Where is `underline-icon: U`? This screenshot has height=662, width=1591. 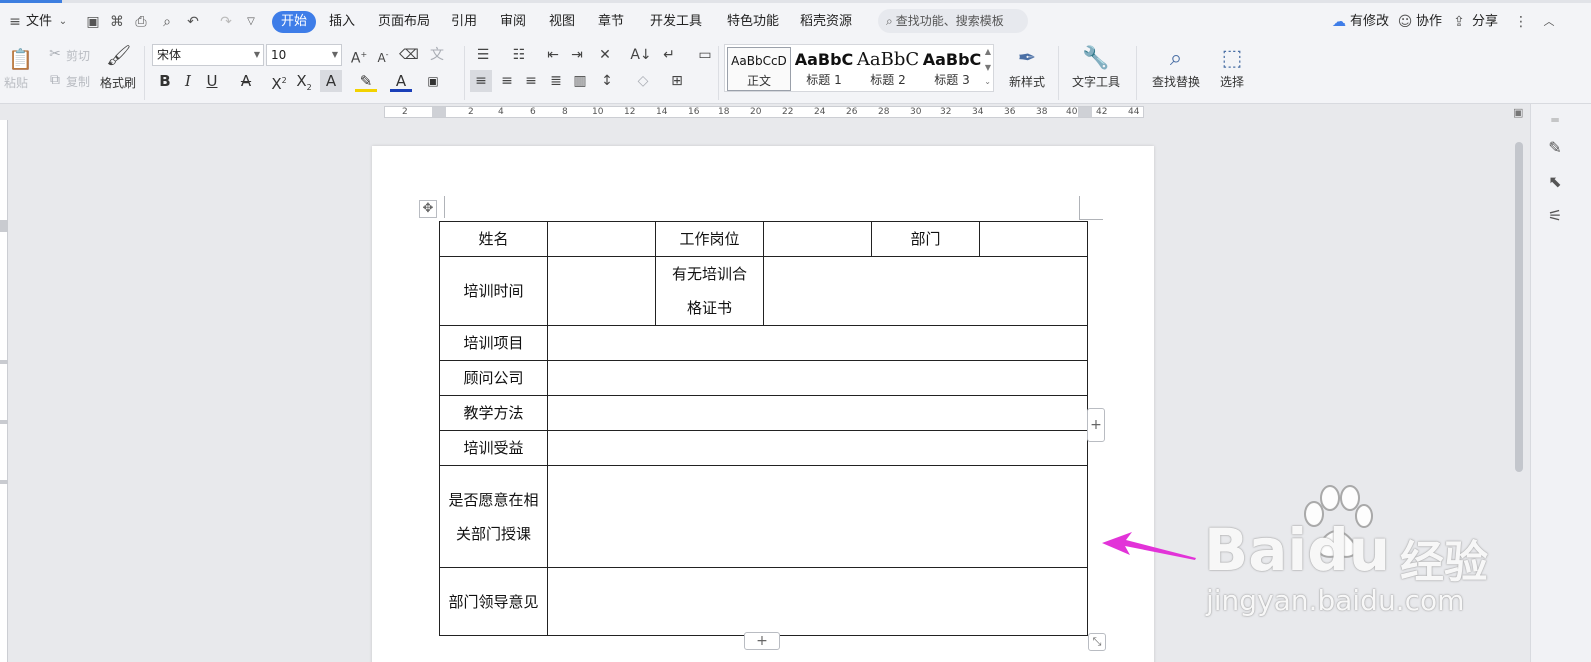 underline-icon: U is located at coordinates (212, 81).